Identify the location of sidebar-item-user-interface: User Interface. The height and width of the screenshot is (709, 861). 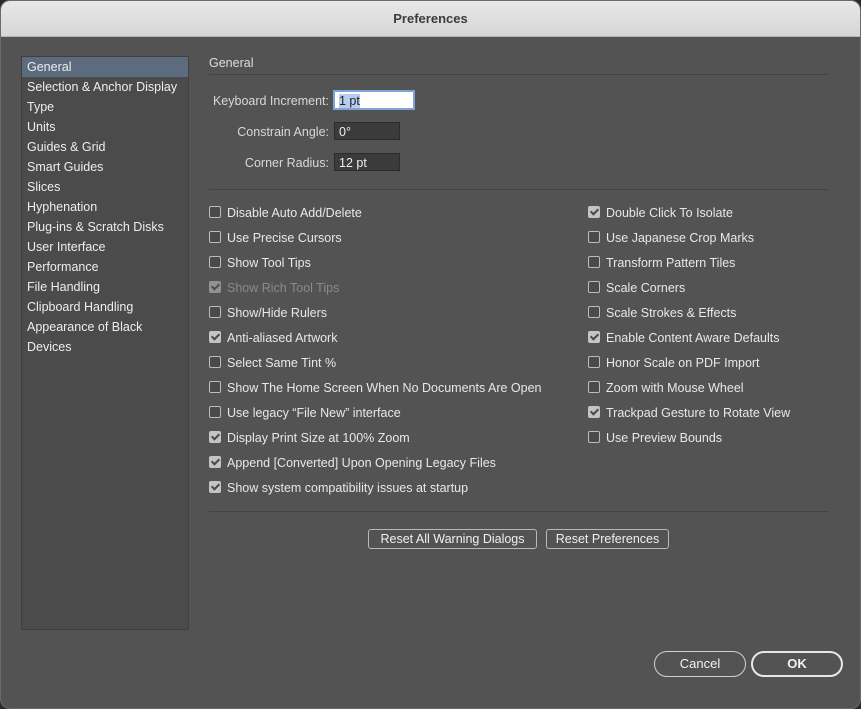
(105, 247).